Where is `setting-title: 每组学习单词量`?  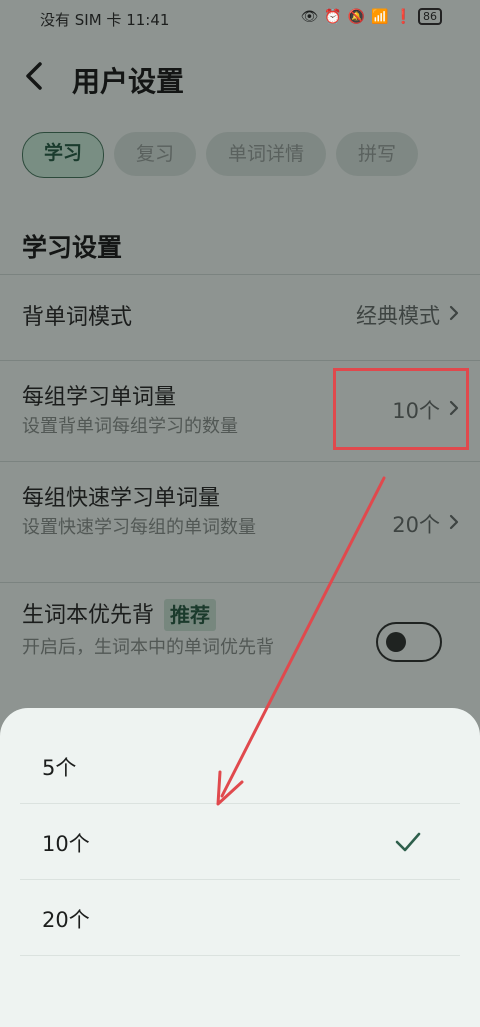 setting-title: 每组学习单词量 is located at coordinates (99, 397).